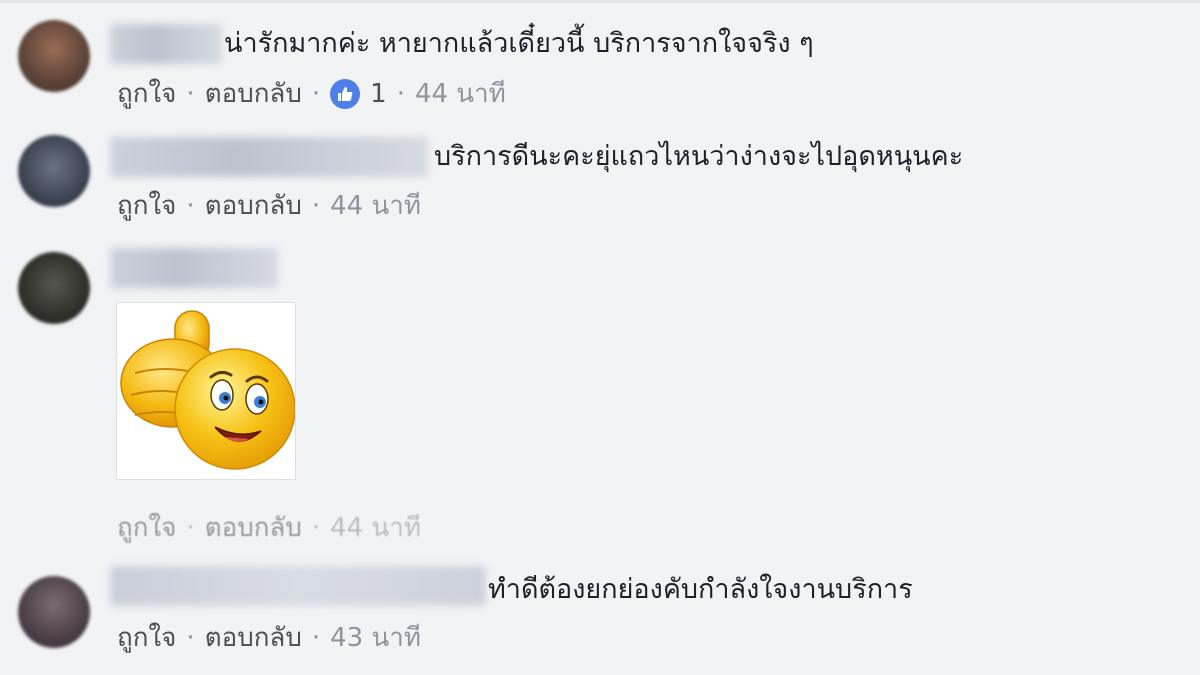 This screenshot has width=1200, height=675. What do you see at coordinates (375, 638) in the screenshot?
I see `timestamp: 43 นาที` at bounding box center [375, 638].